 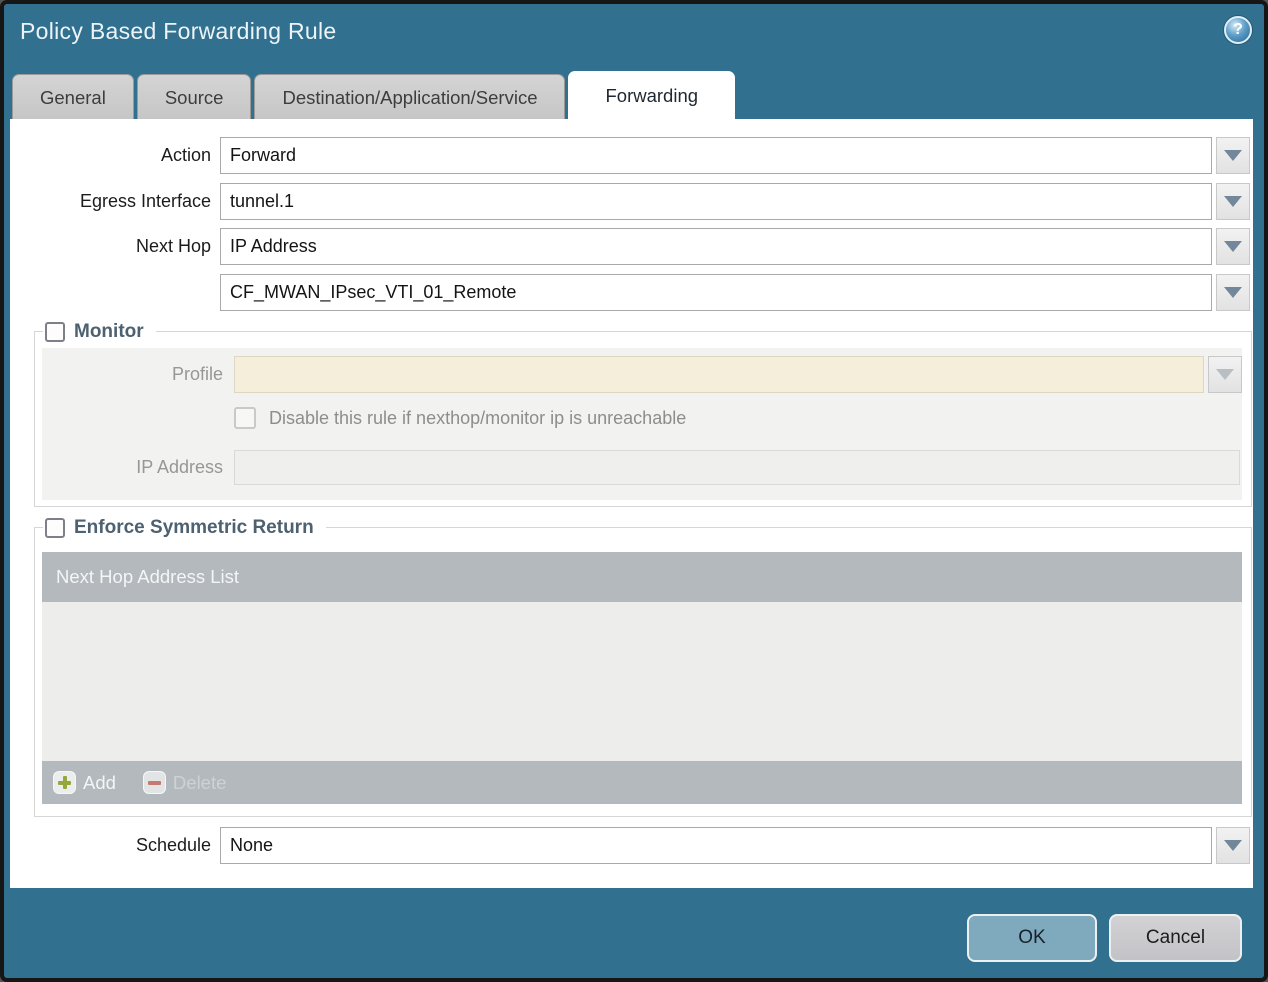 What do you see at coordinates (185, 155) in the screenshot?
I see `action-label: Action` at bounding box center [185, 155].